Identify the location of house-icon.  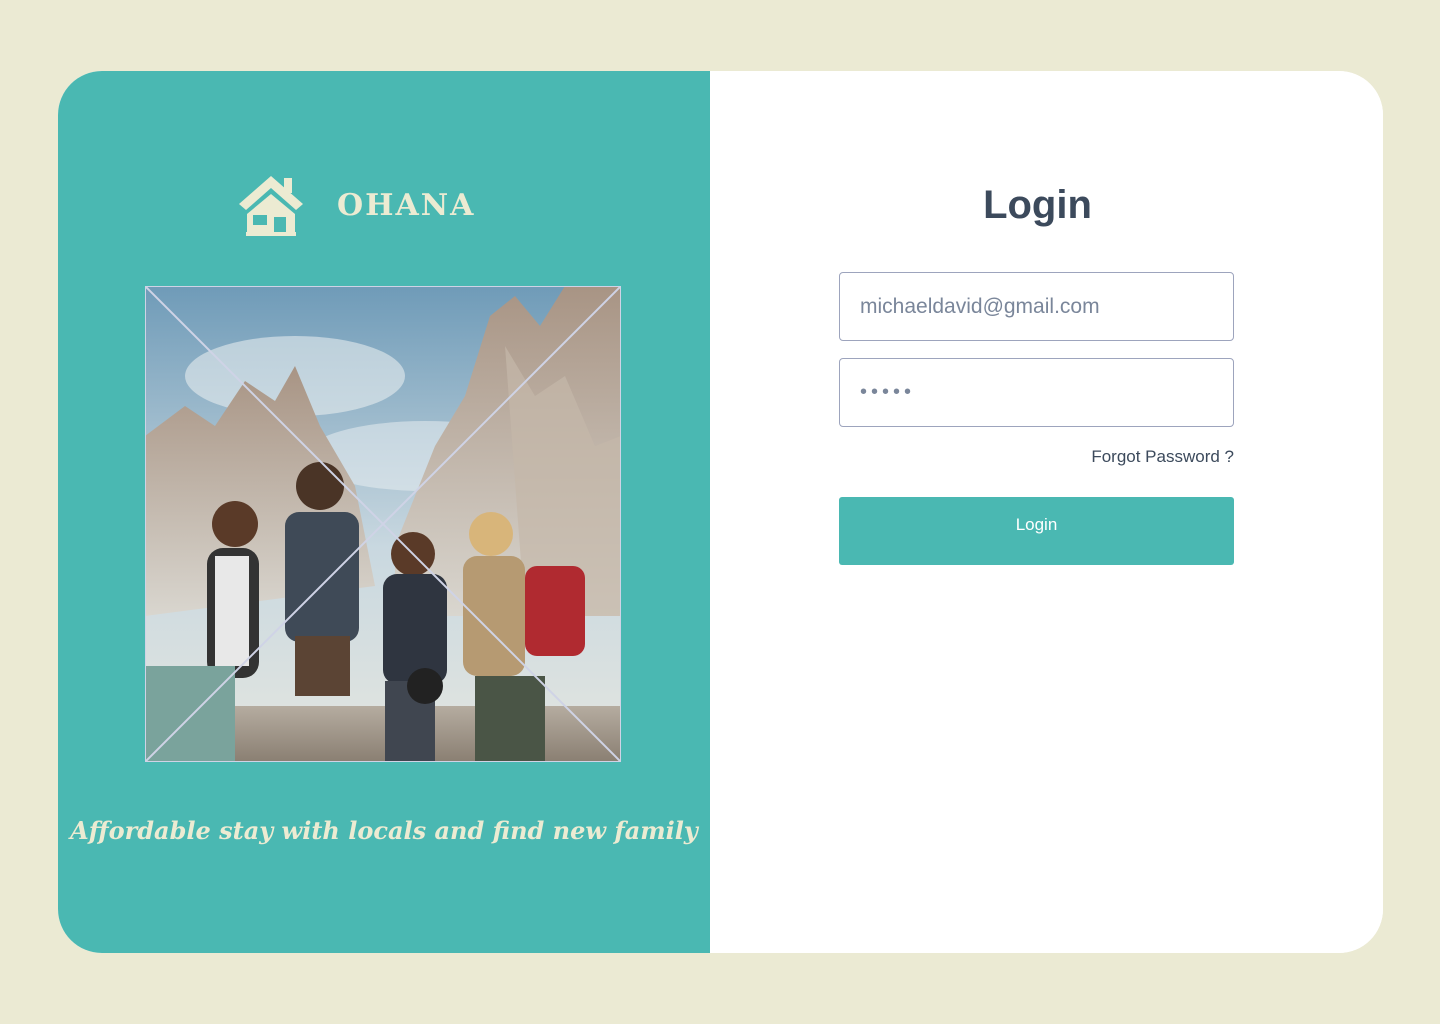
(271, 206).